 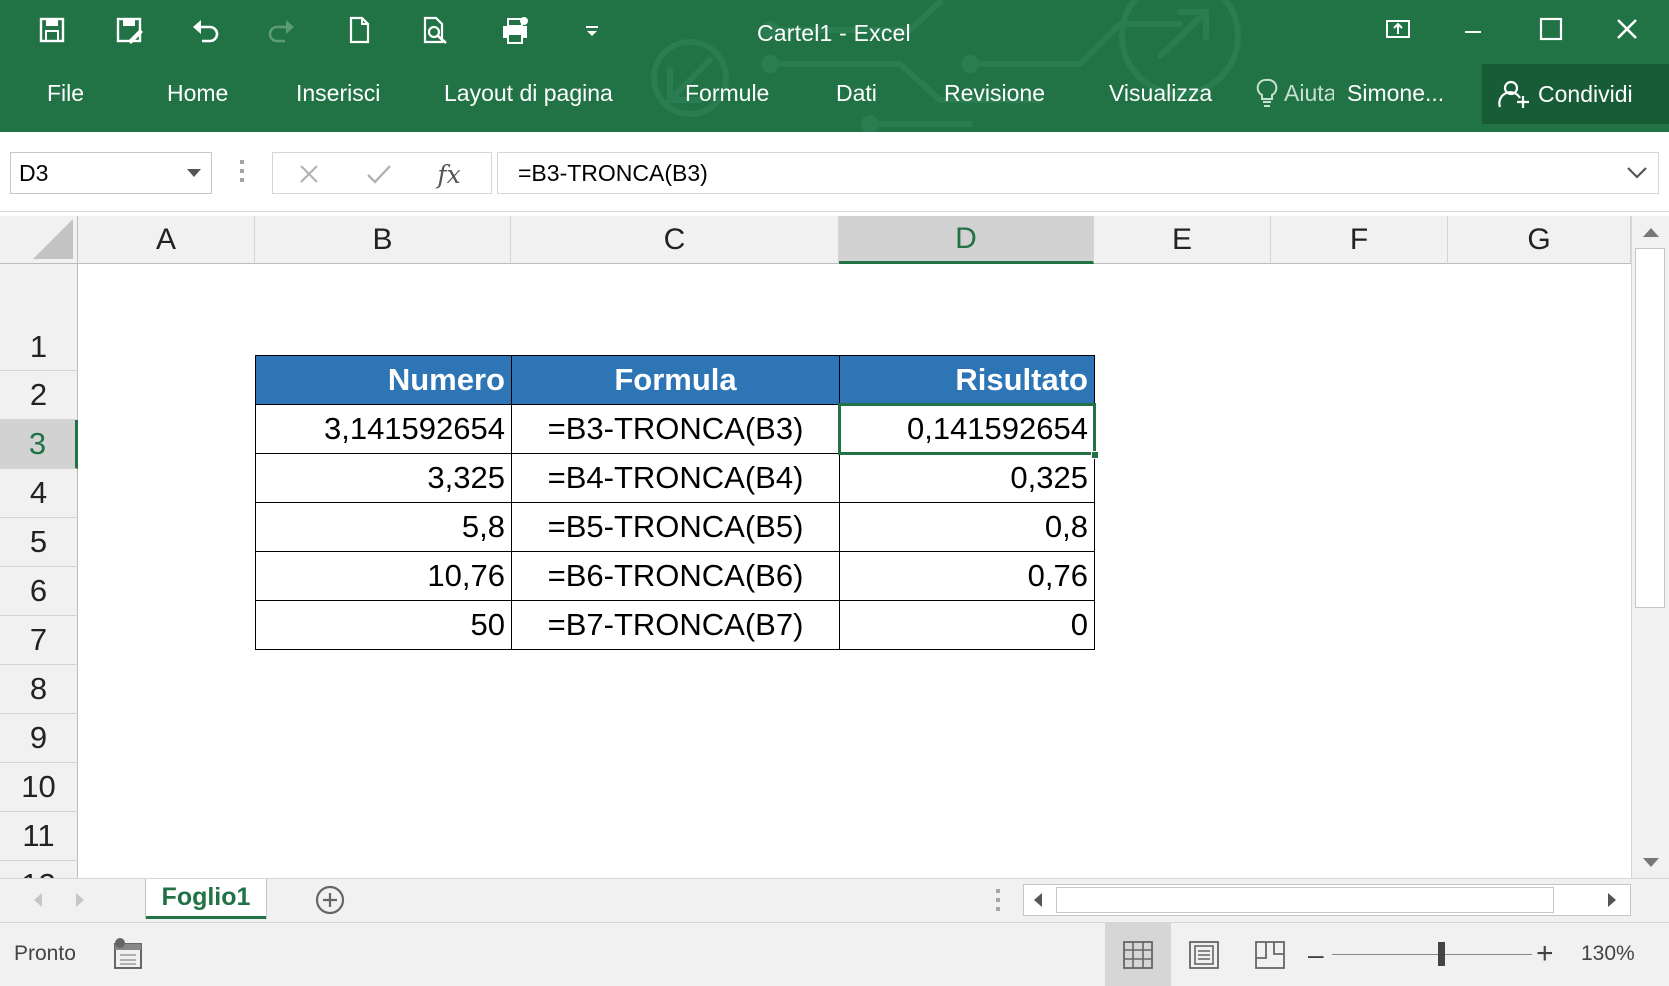 I want to click on formula-bar: D3 fx =B3-TRONCA(B3), so click(x=834, y=172).